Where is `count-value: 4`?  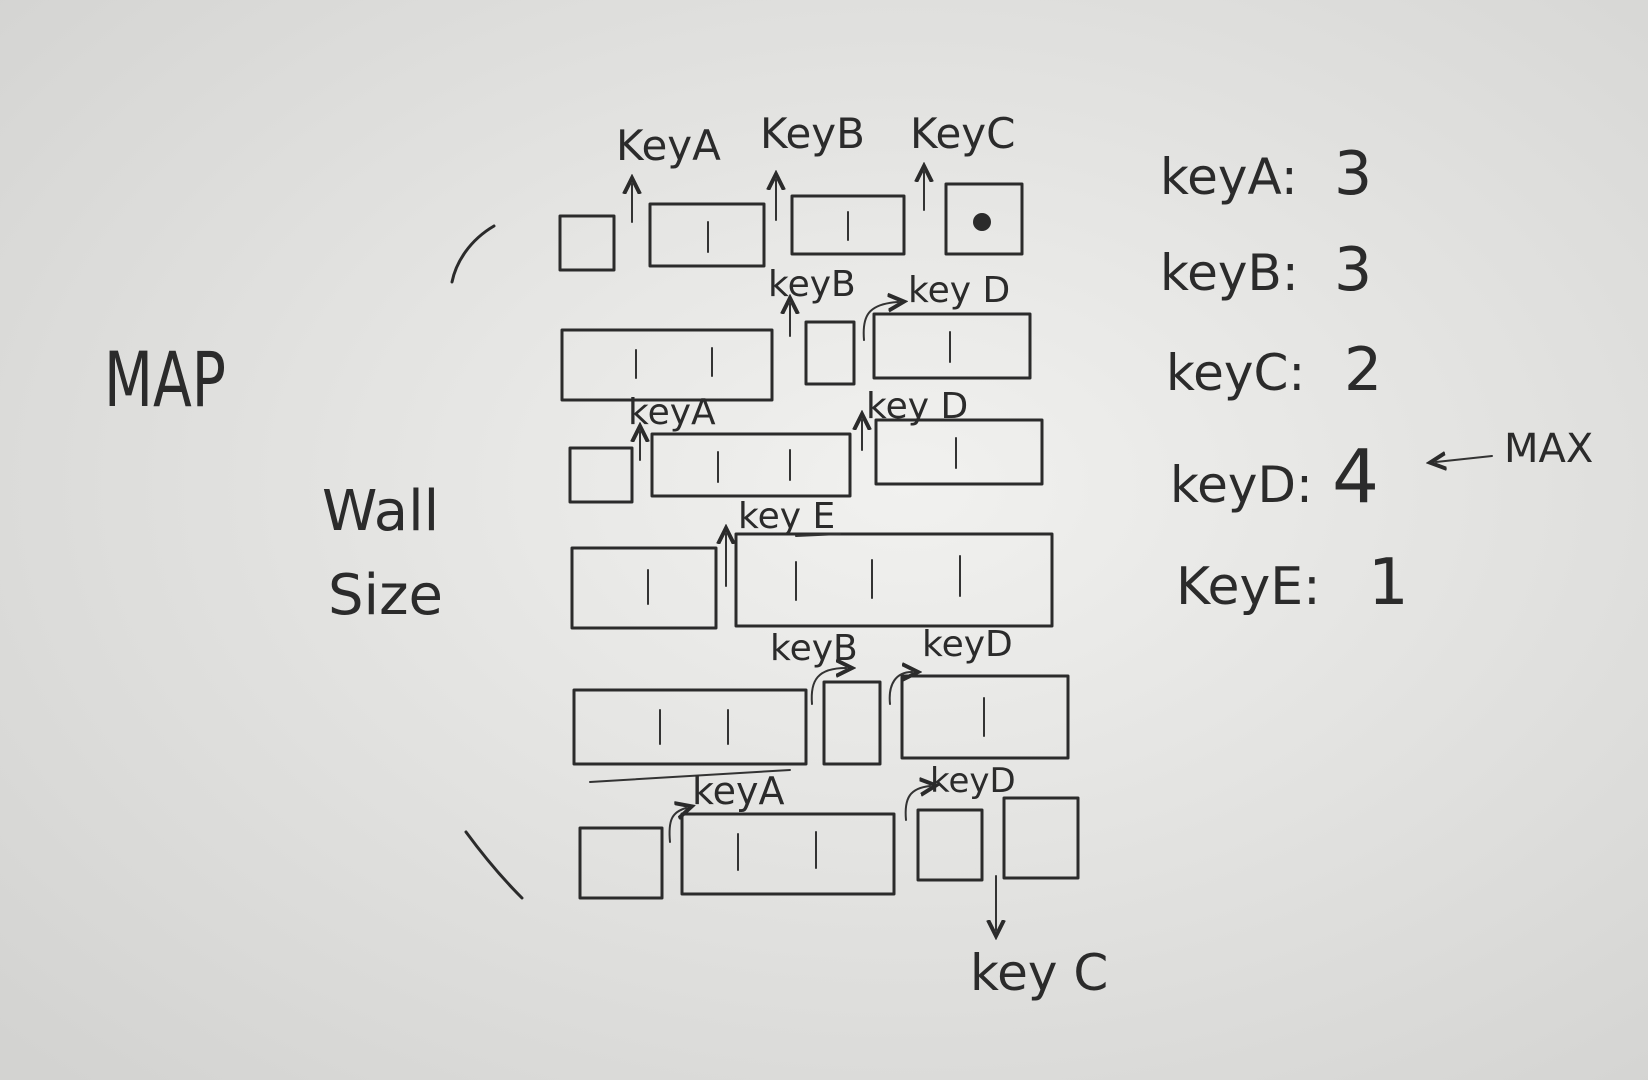 count-value: 4 is located at coordinates (1355, 477).